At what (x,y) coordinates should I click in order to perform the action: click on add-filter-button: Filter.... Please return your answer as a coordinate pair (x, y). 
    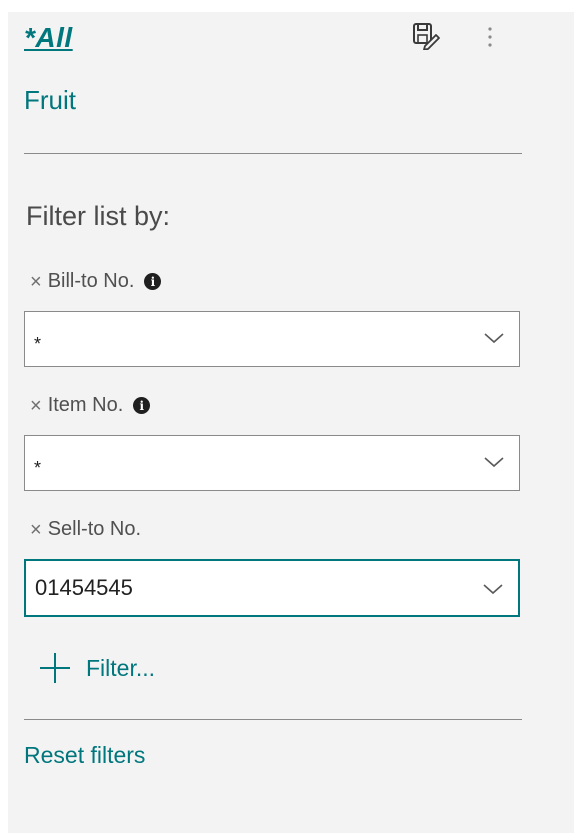
    Looking at the image, I should click on (96, 668).